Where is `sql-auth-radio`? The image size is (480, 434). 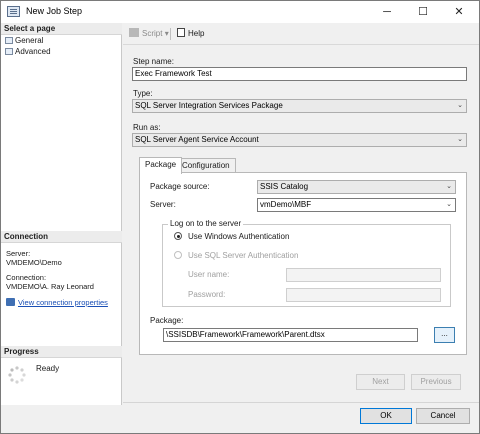 sql-auth-radio is located at coordinates (178, 255).